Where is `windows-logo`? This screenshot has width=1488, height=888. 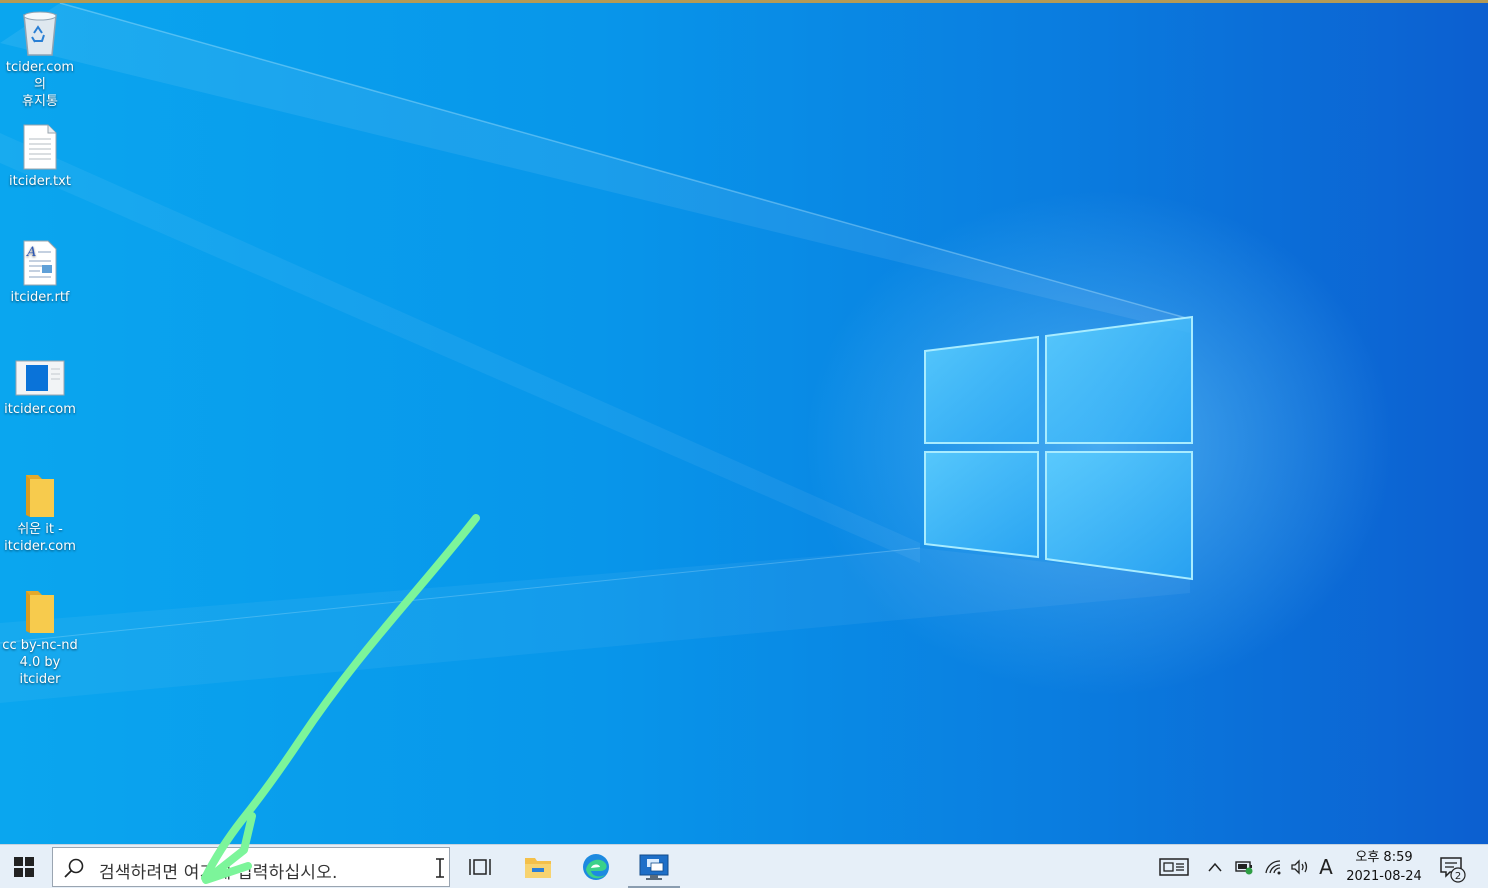 windows-logo is located at coordinates (1058, 448).